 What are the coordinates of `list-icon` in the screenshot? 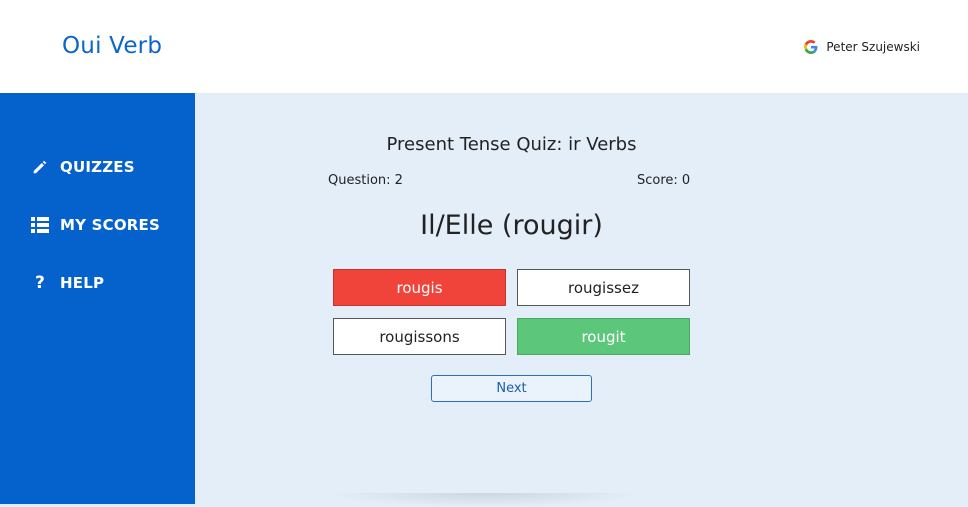 It's located at (40, 225).